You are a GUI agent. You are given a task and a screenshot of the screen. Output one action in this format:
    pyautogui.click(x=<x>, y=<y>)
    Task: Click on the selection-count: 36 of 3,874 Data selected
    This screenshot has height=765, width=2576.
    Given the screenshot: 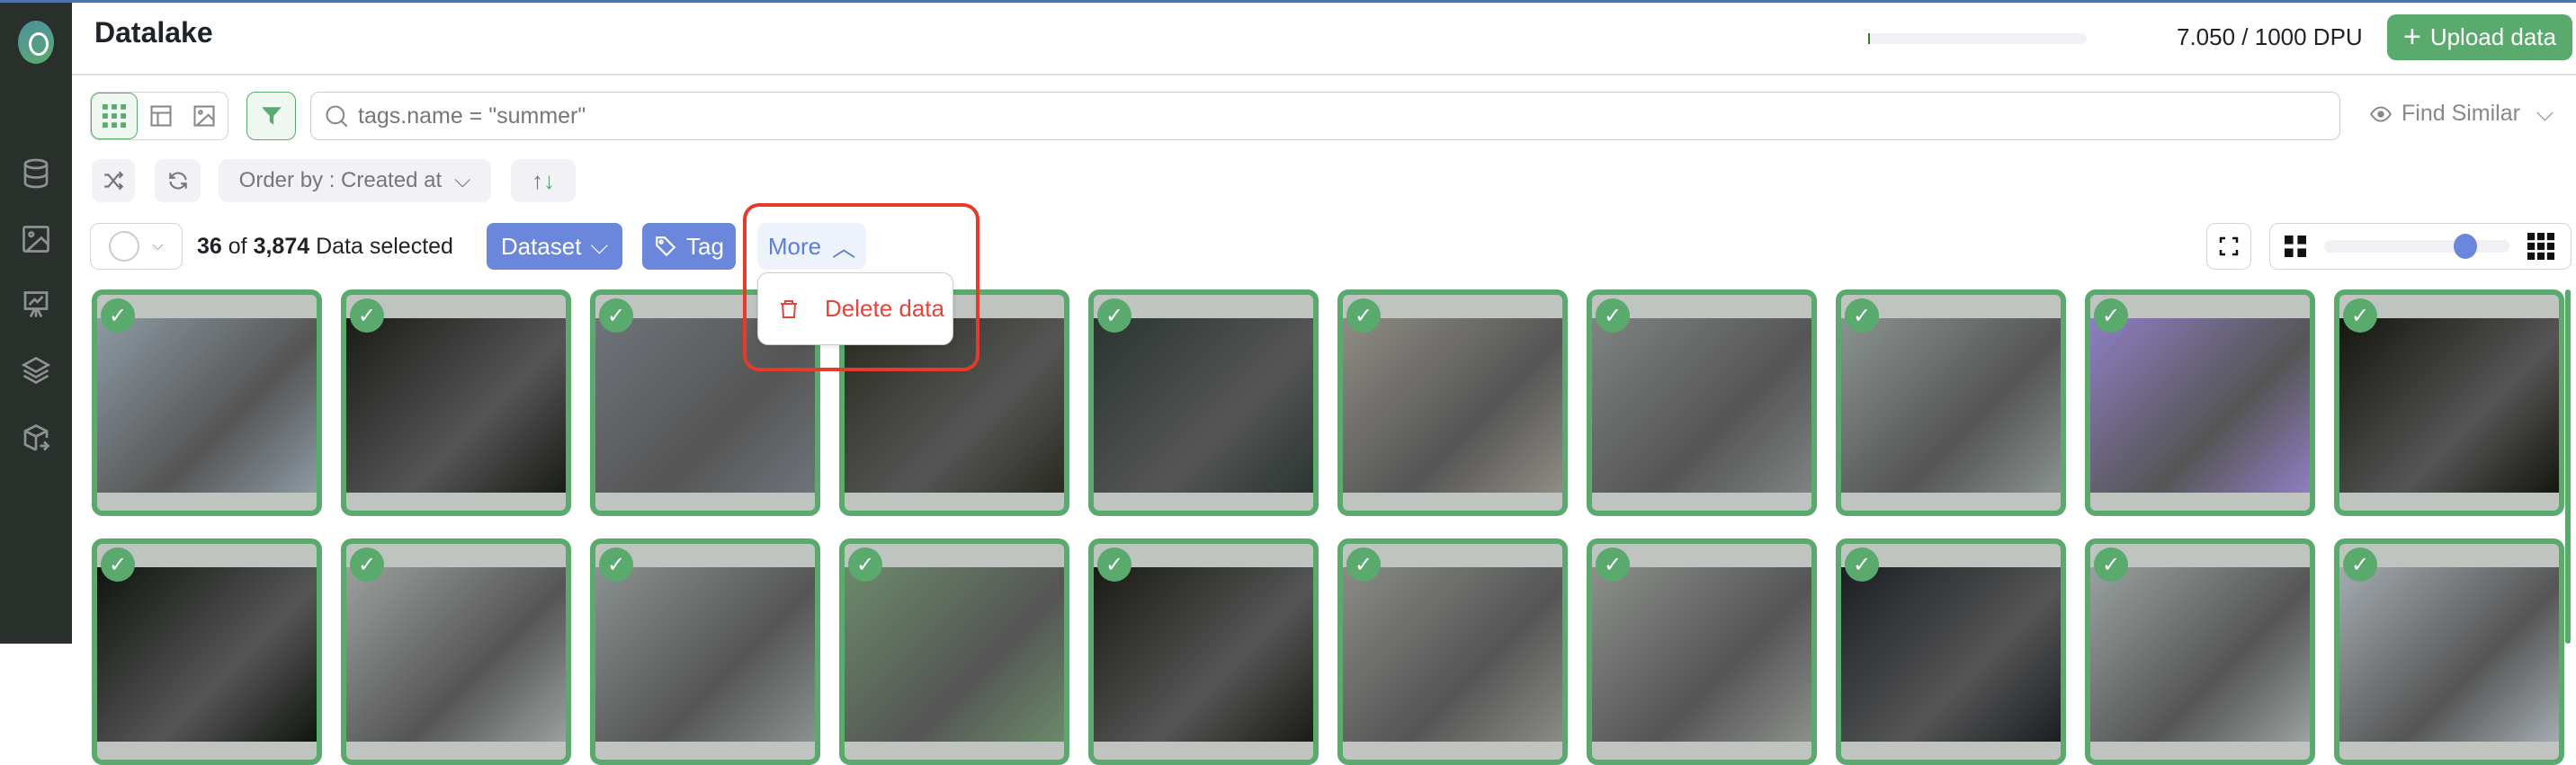 What is the action you would take?
    pyautogui.click(x=325, y=246)
    